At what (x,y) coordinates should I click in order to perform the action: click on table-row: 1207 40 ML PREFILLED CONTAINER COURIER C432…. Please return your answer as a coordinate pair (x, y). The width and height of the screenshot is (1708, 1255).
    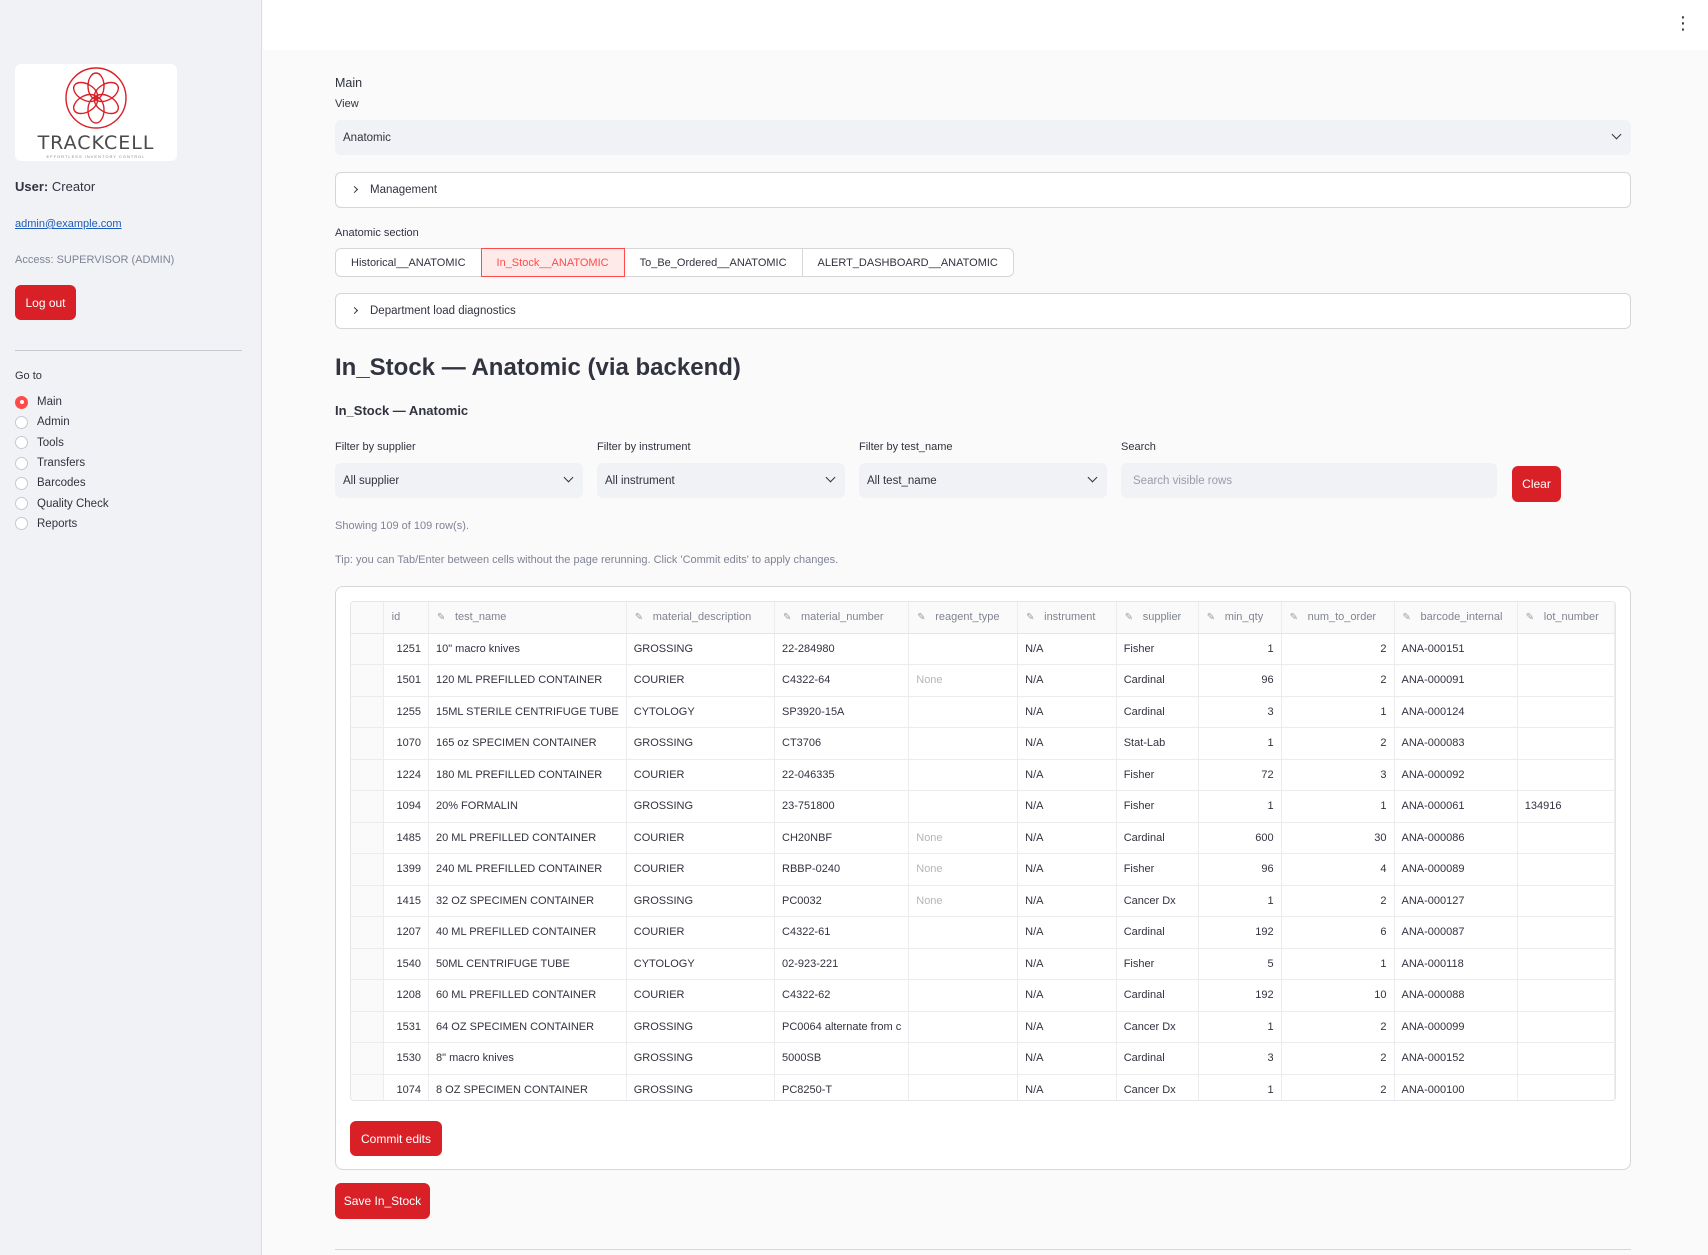
    Looking at the image, I should click on (983, 932).